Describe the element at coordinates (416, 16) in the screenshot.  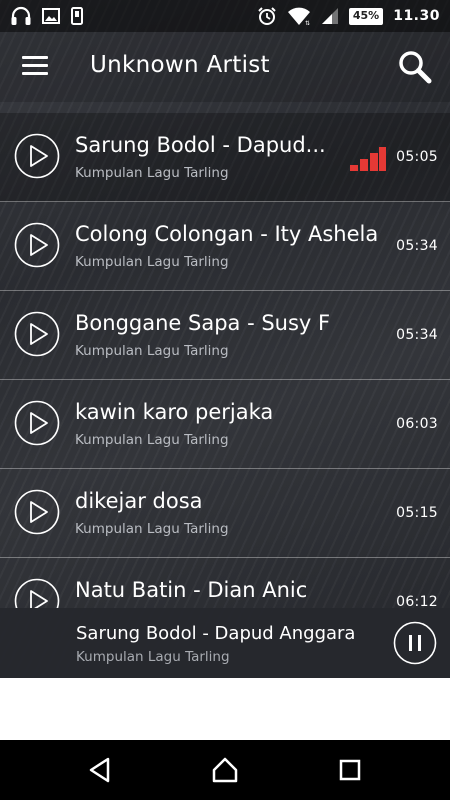
I see `status-clock: 11.30` at that location.